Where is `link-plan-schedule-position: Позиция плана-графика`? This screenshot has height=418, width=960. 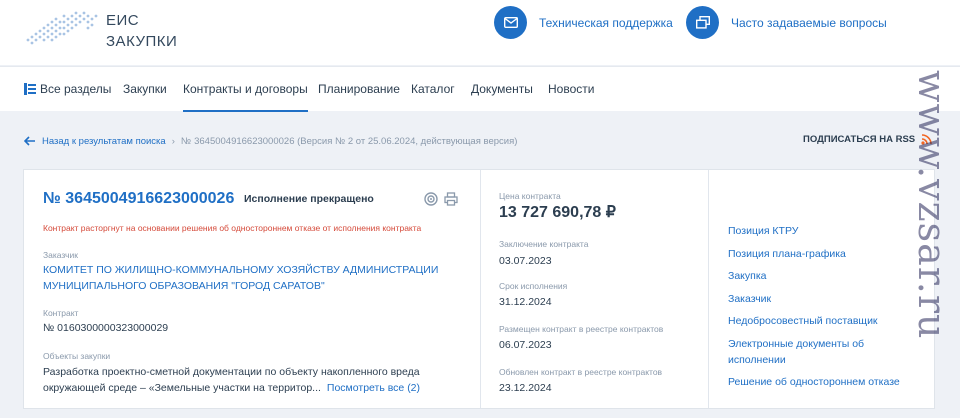 link-plan-schedule-position: Позиция плана-графика is located at coordinates (823, 254).